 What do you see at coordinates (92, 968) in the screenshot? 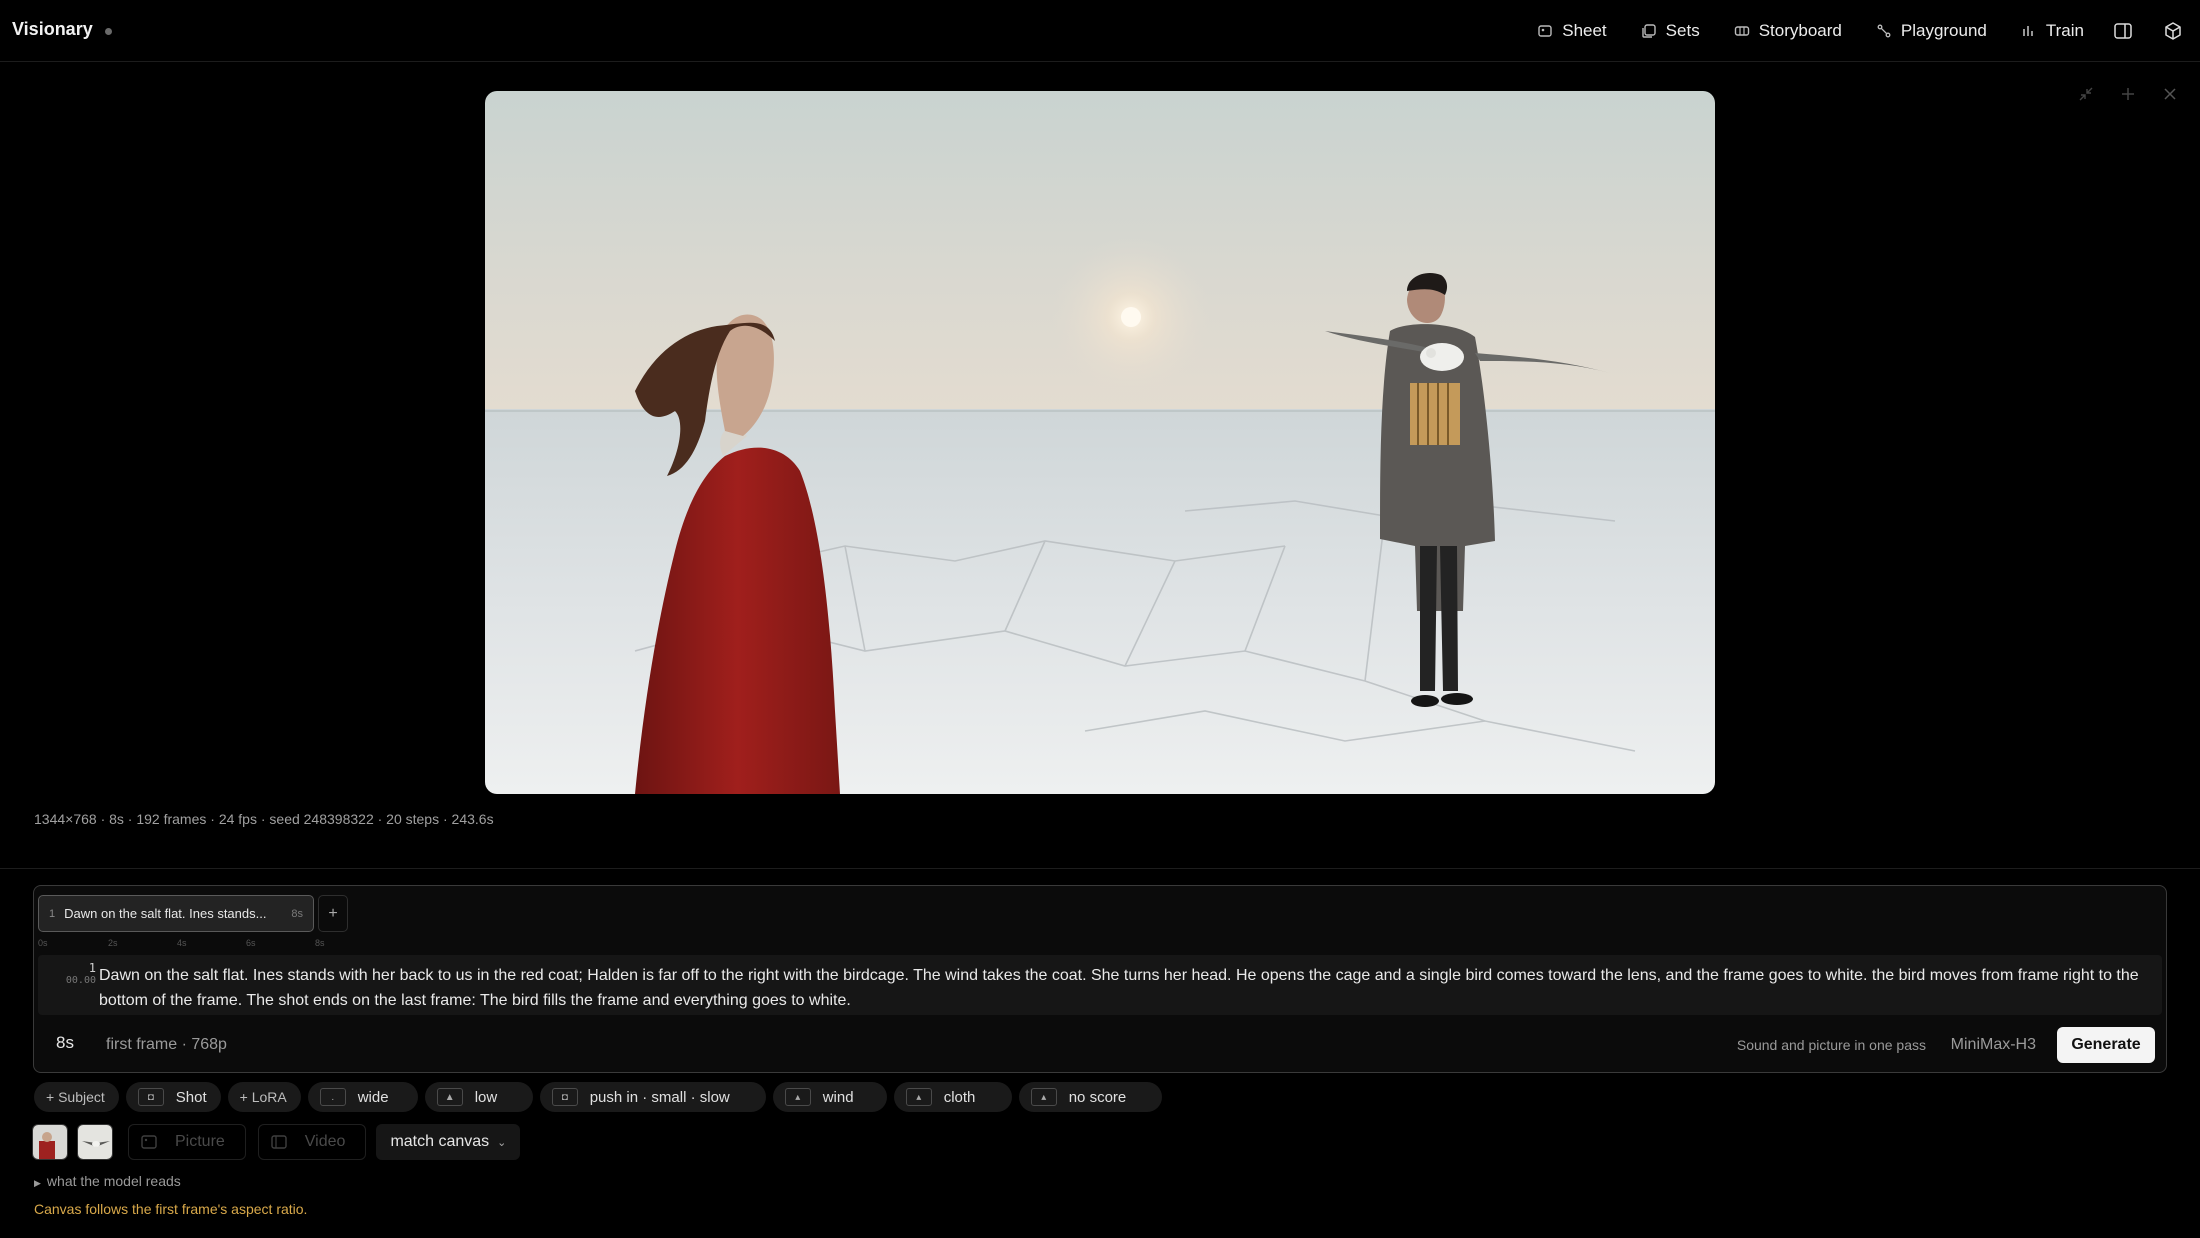
I see `line-number: 1` at bounding box center [92, 968].